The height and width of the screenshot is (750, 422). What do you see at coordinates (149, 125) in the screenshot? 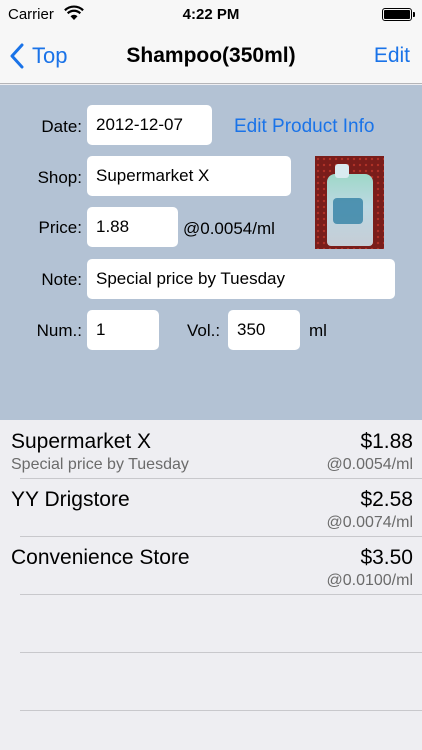
I see `date-field: 2012-12-07` at bounding box center [149, 125].